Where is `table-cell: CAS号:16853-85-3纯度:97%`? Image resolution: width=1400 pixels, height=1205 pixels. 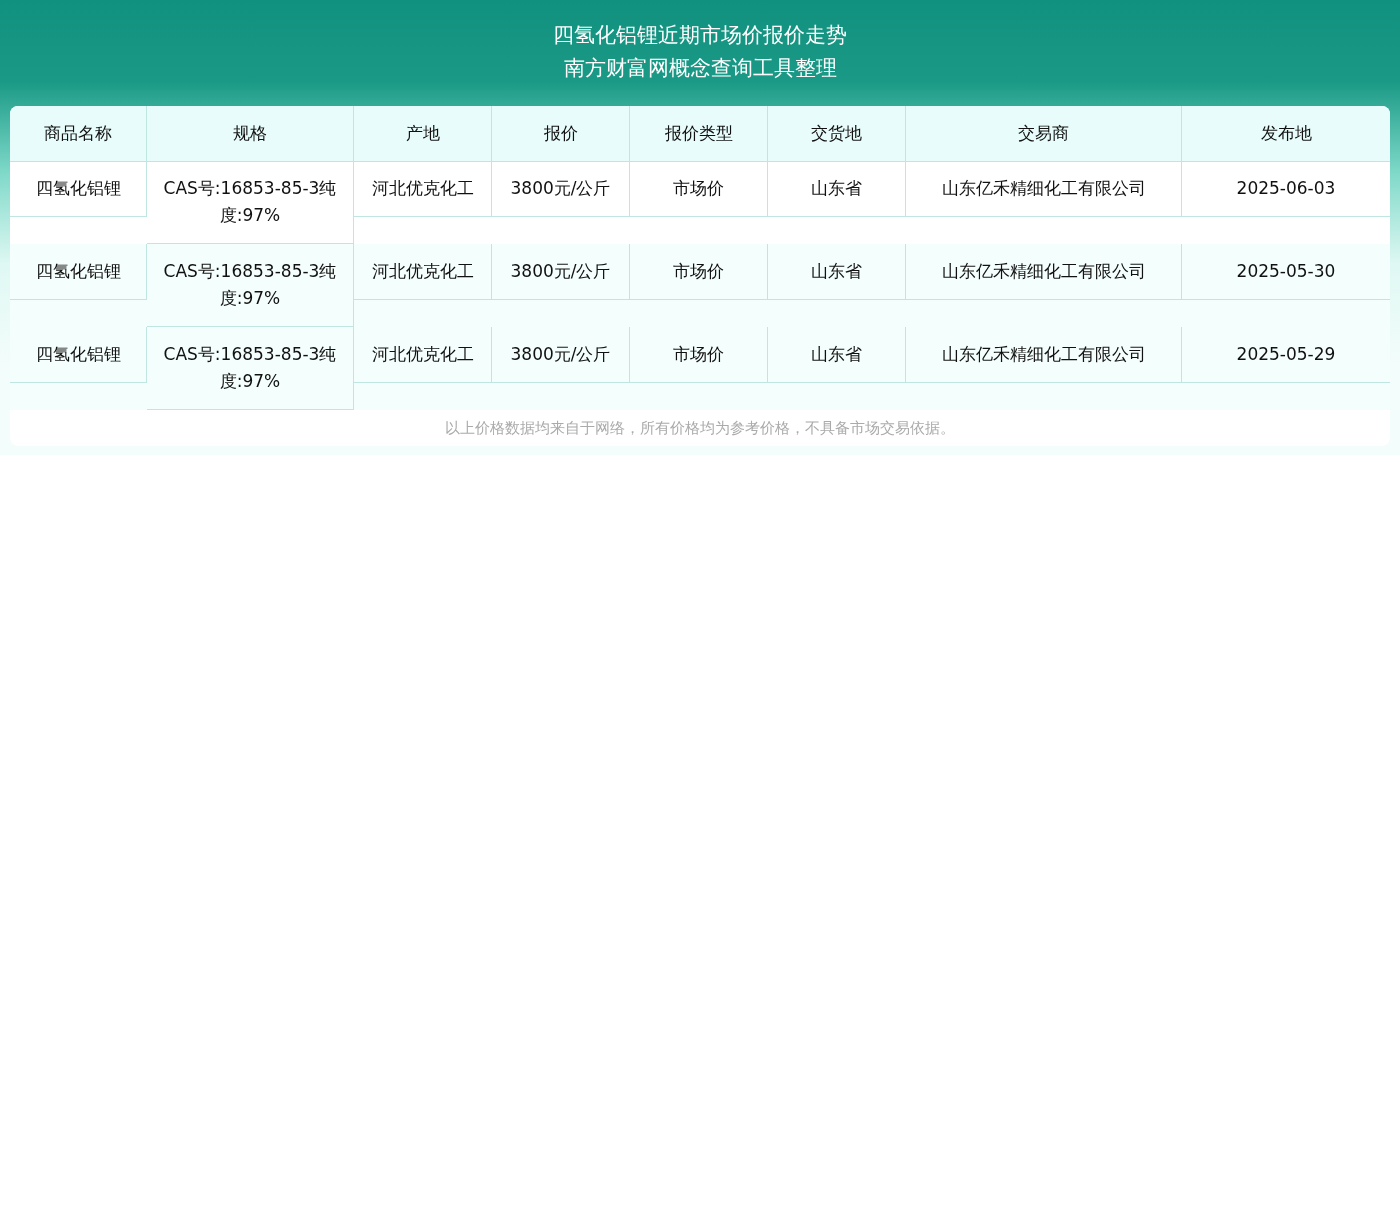 table-cell: CAS号:16853-85-3纯度:97% is located at coordinates (250, 368).